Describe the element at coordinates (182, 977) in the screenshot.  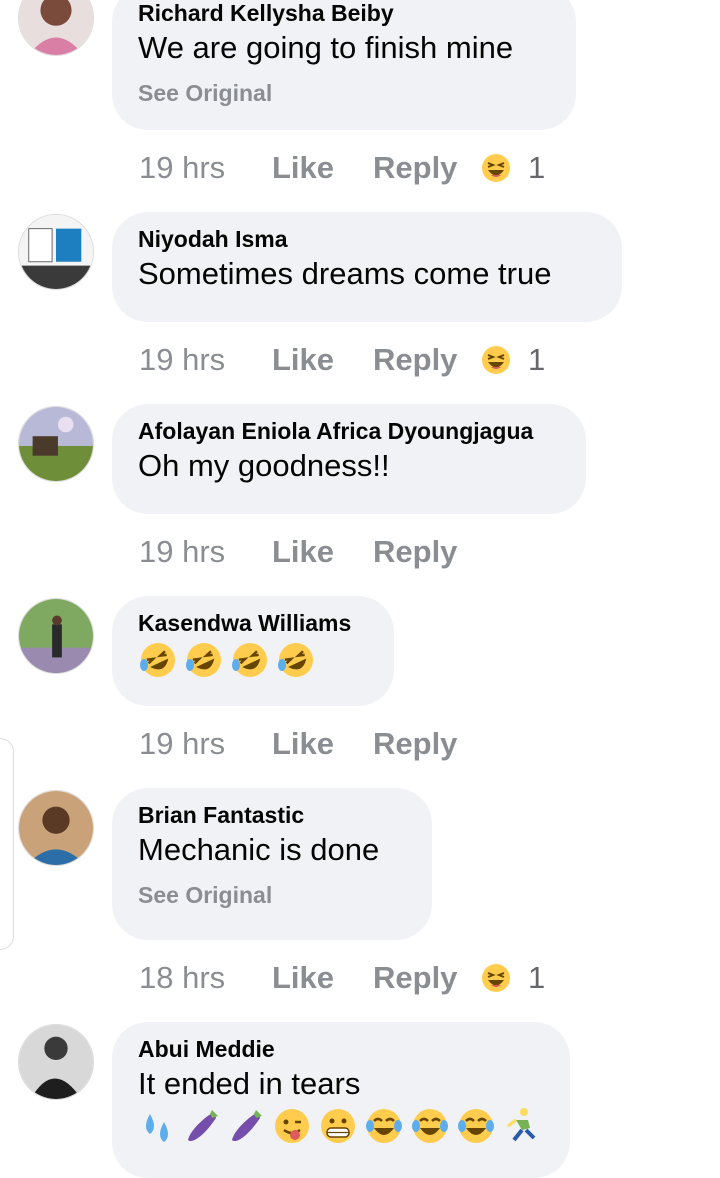
I see `comment-time: 18 hrs` at that location.